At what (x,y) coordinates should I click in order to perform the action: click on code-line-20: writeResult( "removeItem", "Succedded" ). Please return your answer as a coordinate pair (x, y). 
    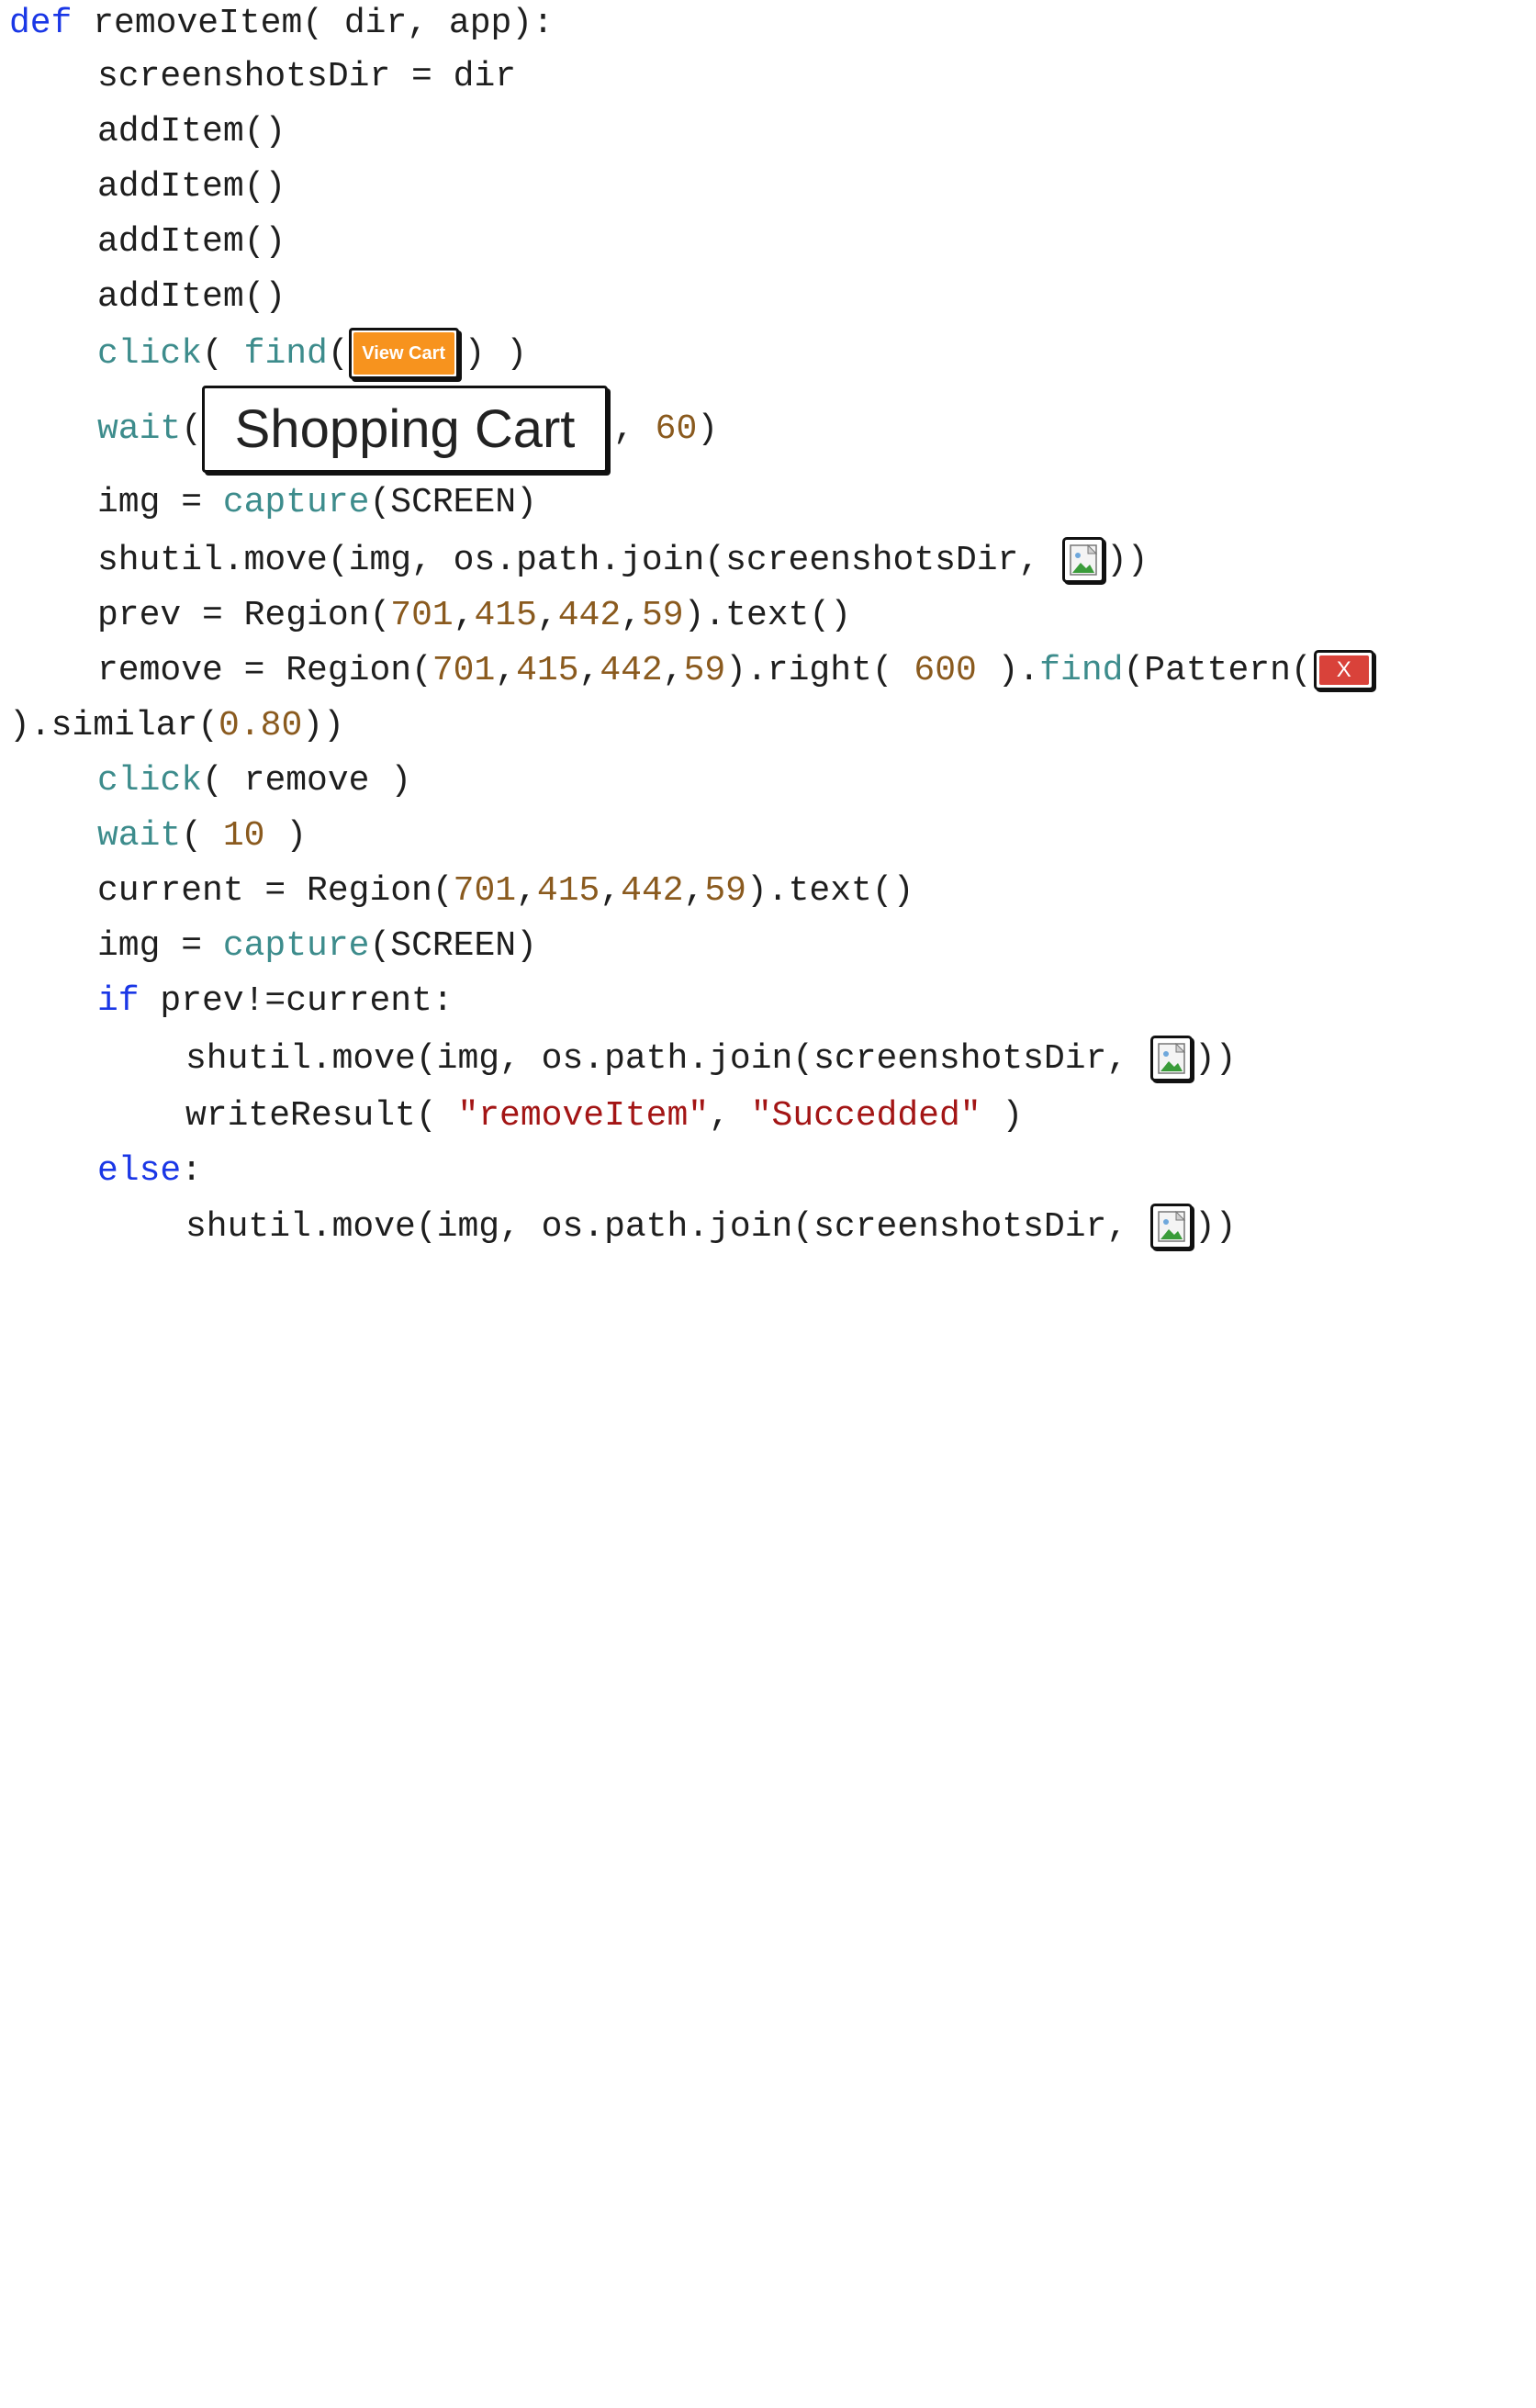
    Looking at the image, I should click on (604, 1115).